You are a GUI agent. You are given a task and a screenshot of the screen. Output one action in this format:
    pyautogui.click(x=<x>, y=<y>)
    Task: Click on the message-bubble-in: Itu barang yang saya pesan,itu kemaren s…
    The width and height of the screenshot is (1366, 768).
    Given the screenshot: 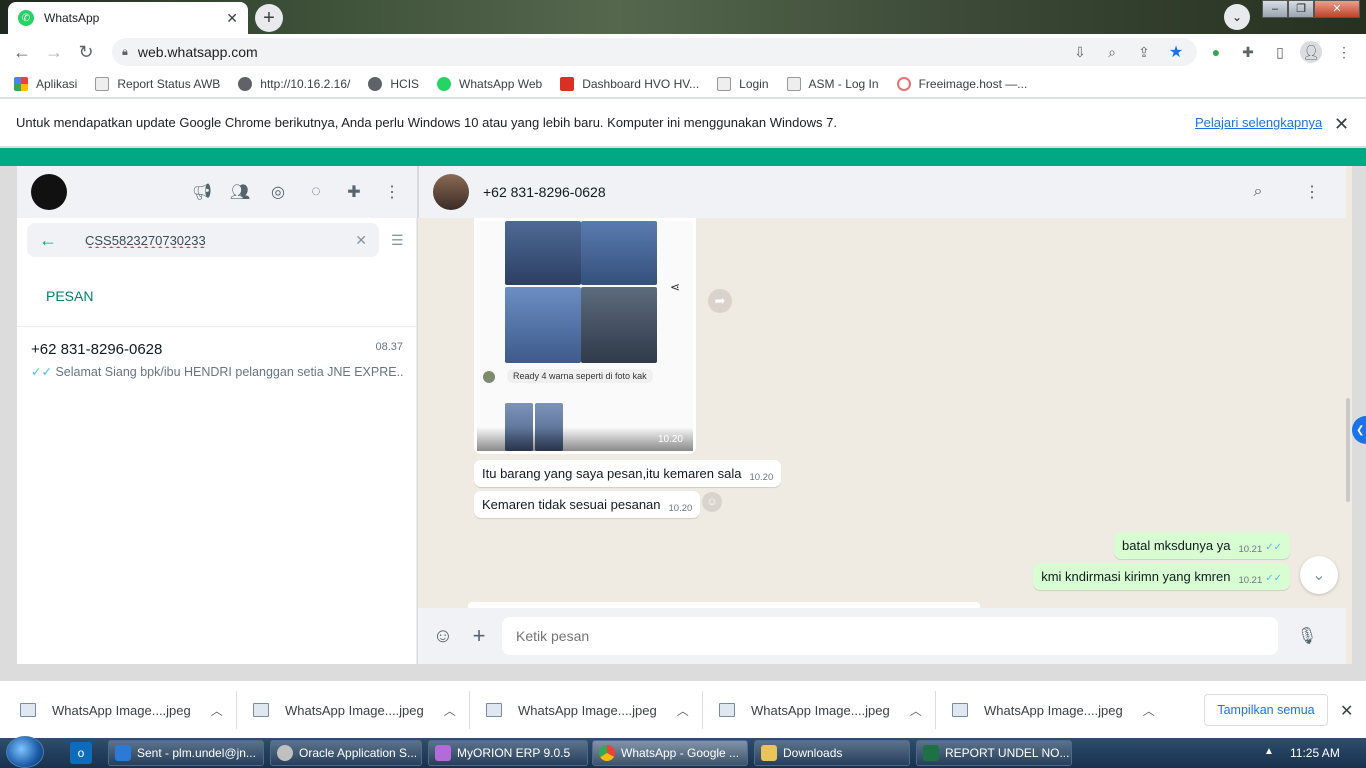 What is the action you would take?
    pyautogui.click(x=628, y=473)
    